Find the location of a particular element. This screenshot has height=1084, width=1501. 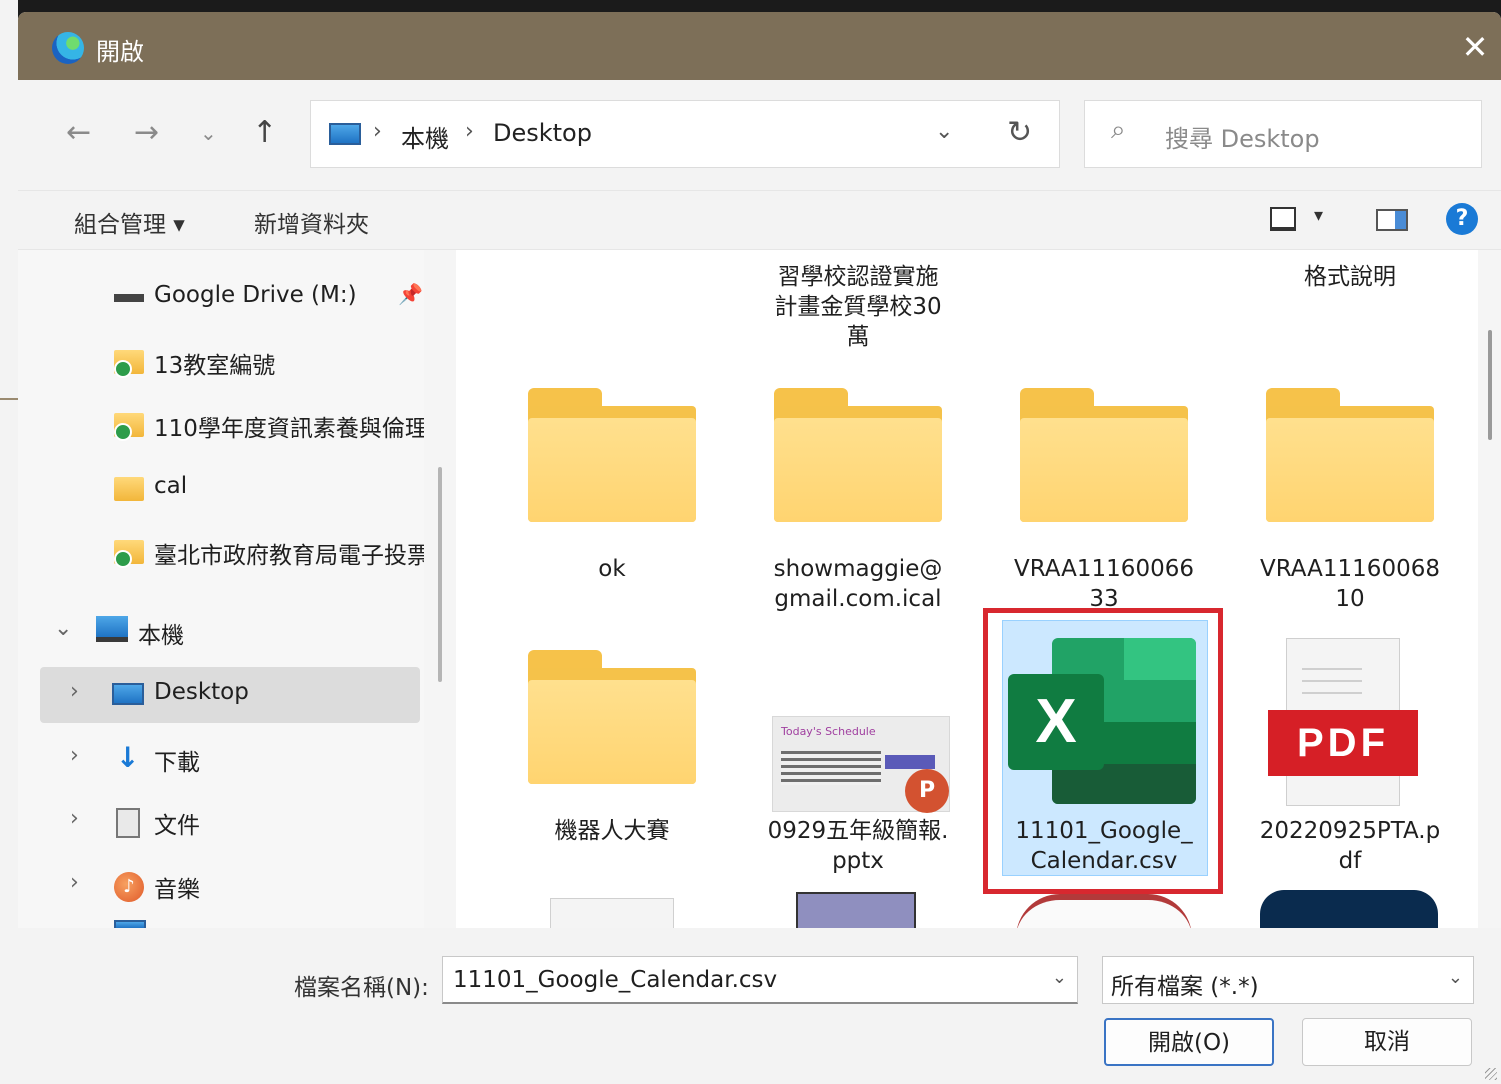

pin-icon: 📌 is located at coordinates (410, 294).